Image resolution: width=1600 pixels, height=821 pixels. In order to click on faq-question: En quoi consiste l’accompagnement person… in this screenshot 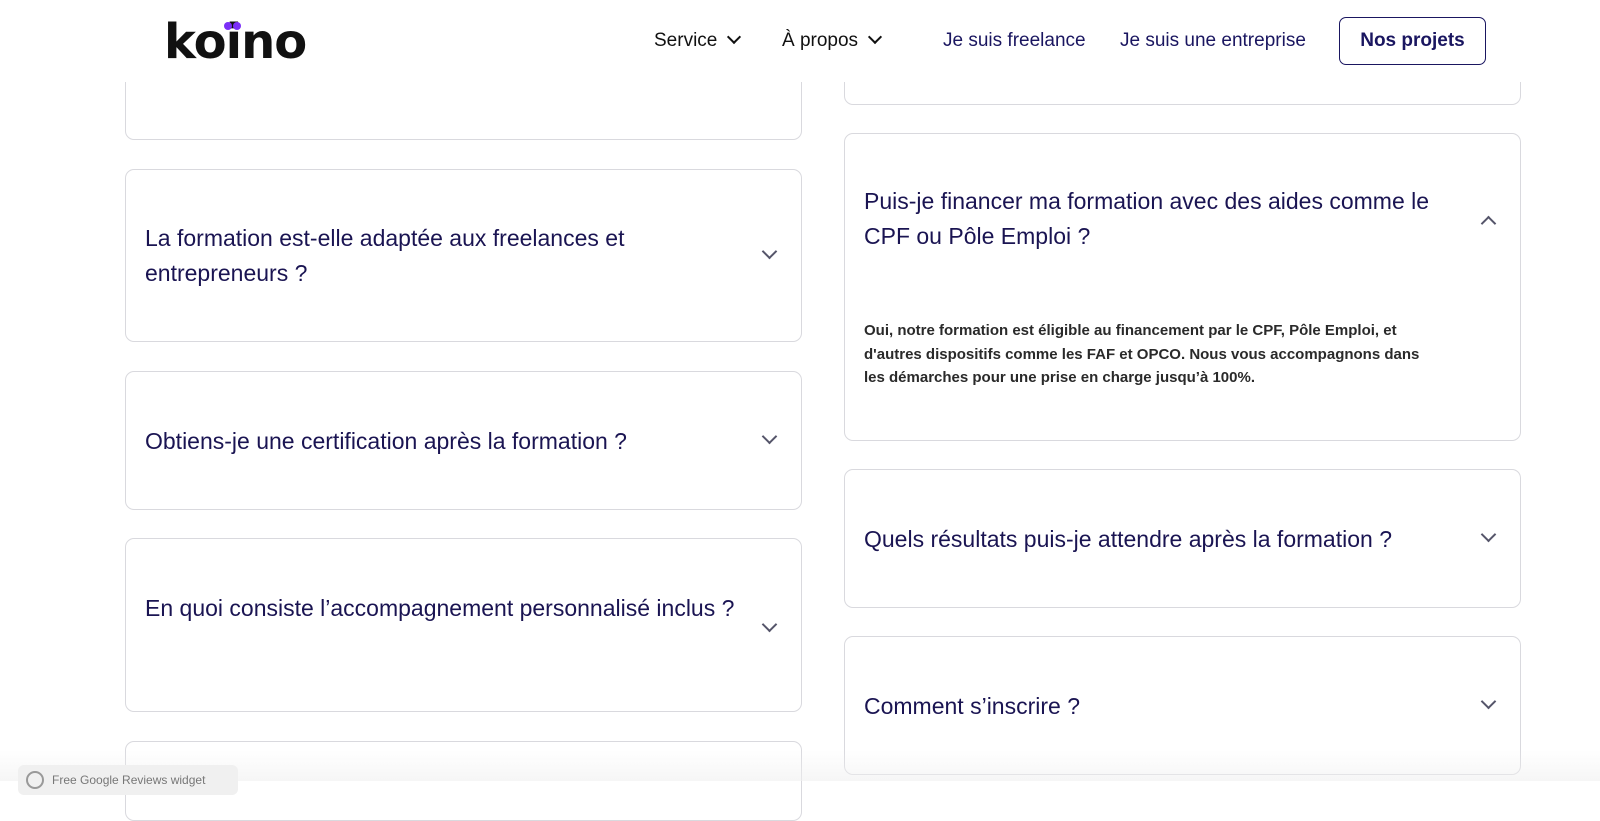, I will do `click(440, 608)`.